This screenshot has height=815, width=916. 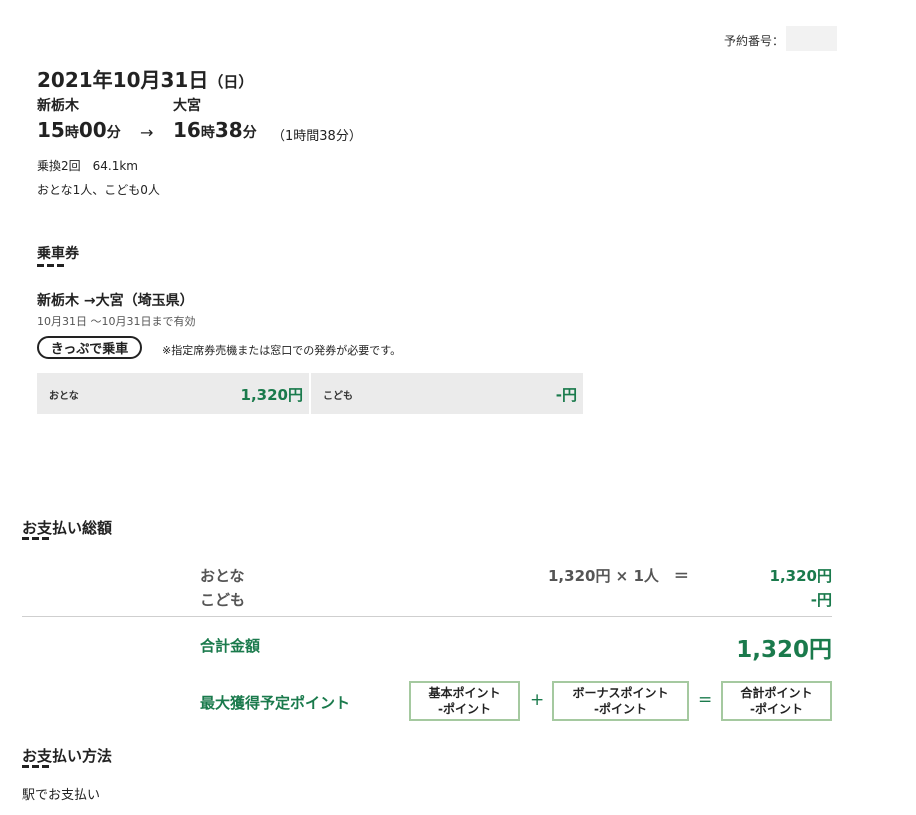 I want to click on ticket-heading: 乗車券, so click(x=58, y=254).